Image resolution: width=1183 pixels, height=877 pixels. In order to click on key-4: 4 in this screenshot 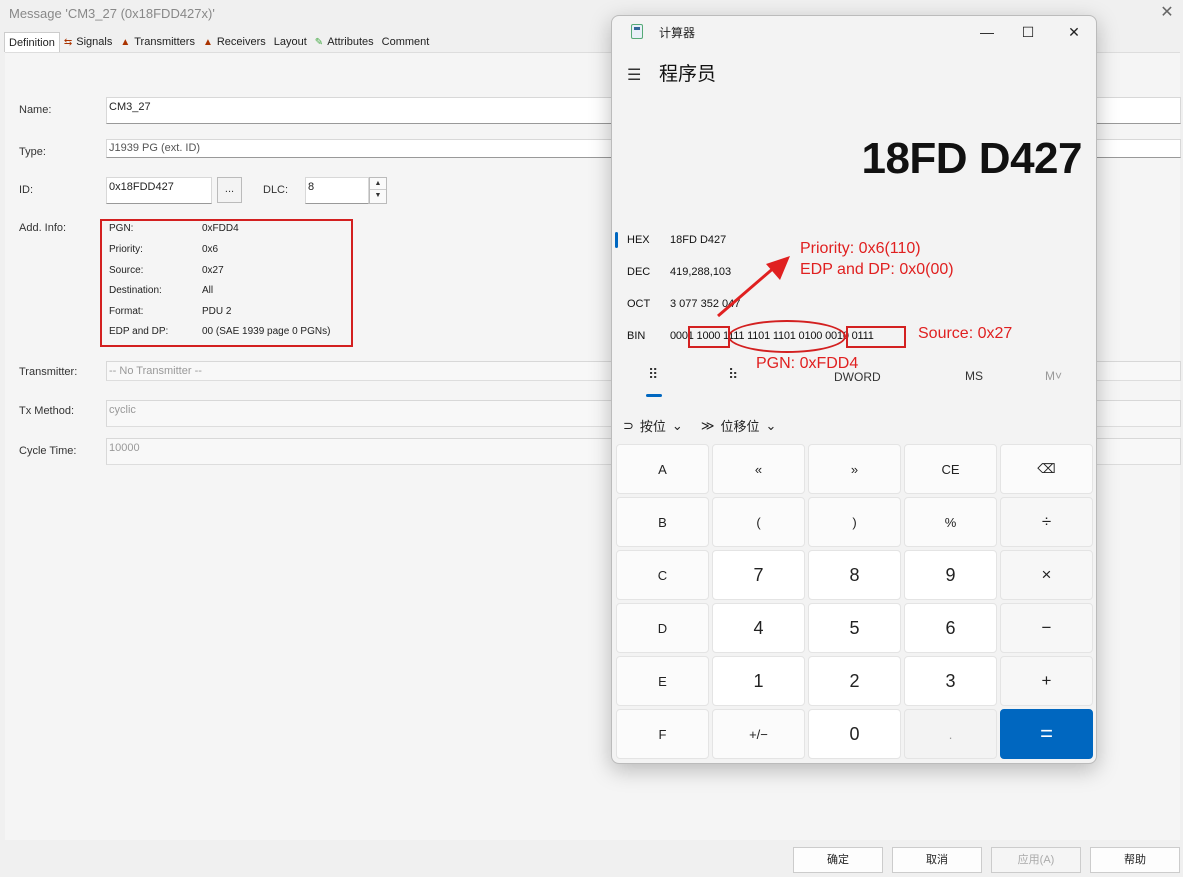, I will do `click(758, 628)`.